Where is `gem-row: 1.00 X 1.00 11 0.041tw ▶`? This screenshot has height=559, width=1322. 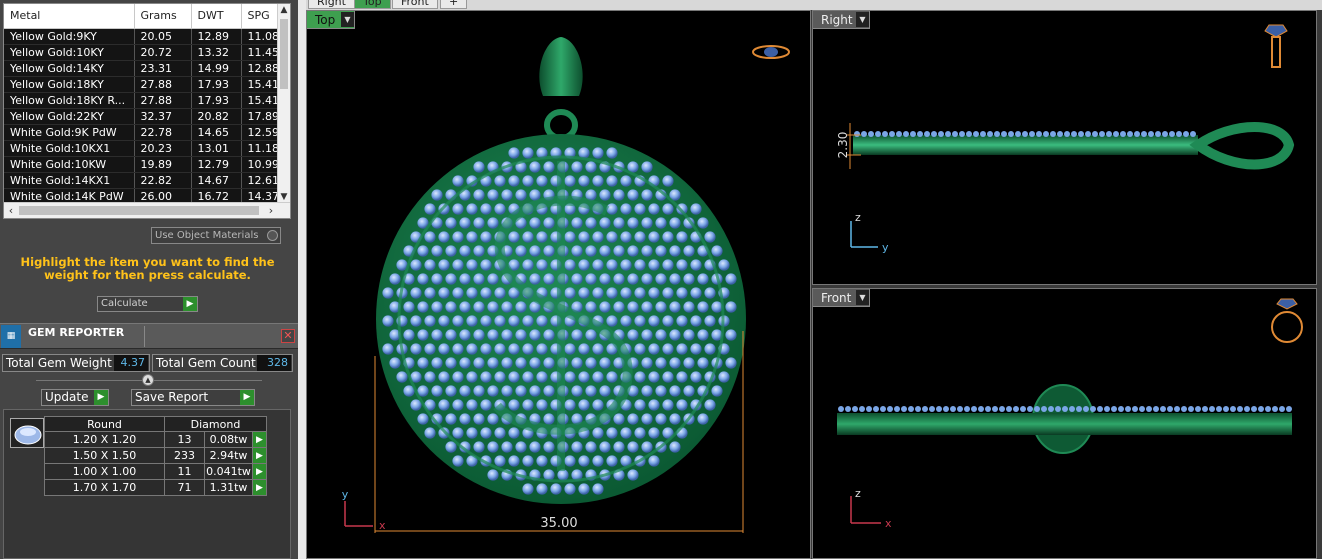 gem-row: 1.00 X 1.00 11 0.041tw ▶ is located at coordinates (155, 471).